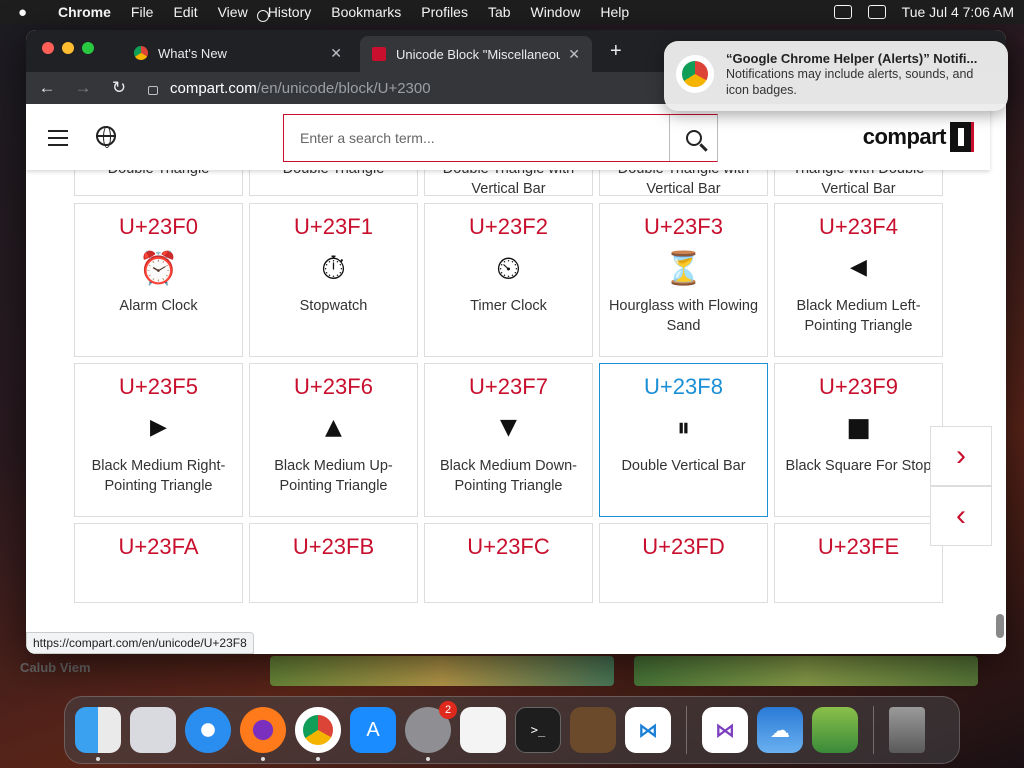  I want to click on firefox-icon, so click(263, 734).